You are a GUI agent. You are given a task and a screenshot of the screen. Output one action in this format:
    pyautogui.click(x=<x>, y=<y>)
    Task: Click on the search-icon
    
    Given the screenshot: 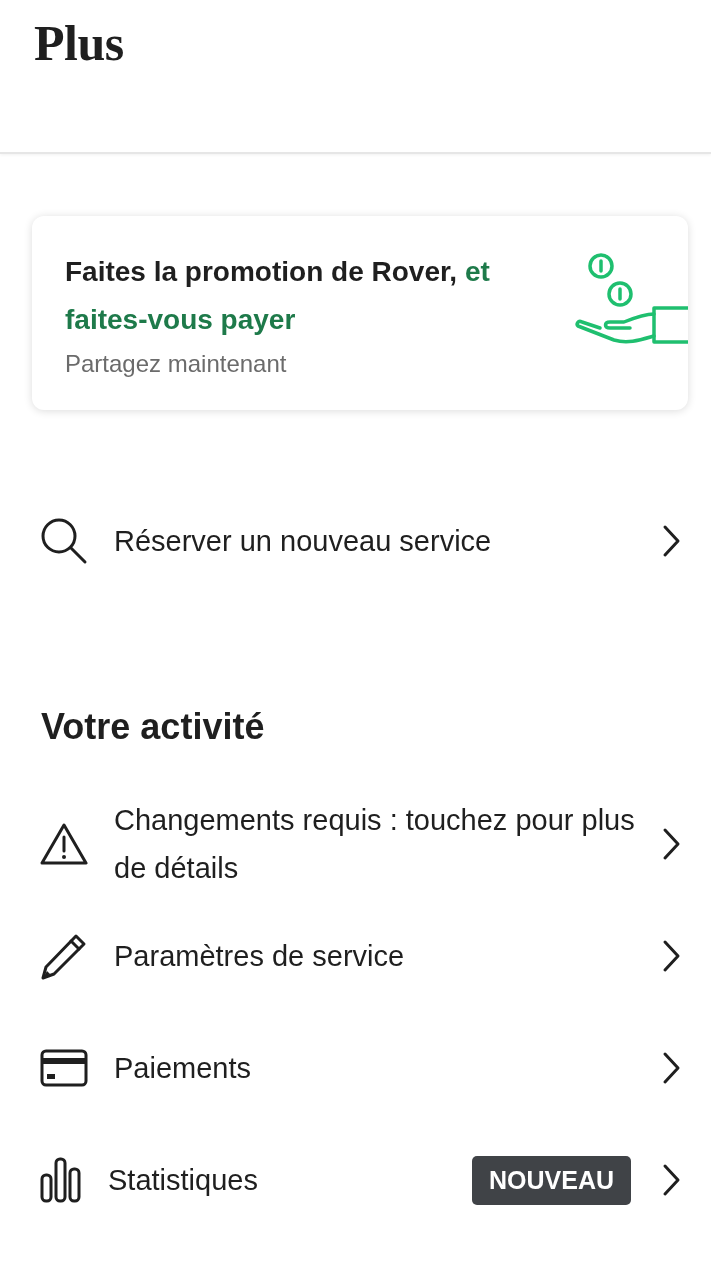 What is the action you would take?
    pyautogui.click(x=64, y=541)
    